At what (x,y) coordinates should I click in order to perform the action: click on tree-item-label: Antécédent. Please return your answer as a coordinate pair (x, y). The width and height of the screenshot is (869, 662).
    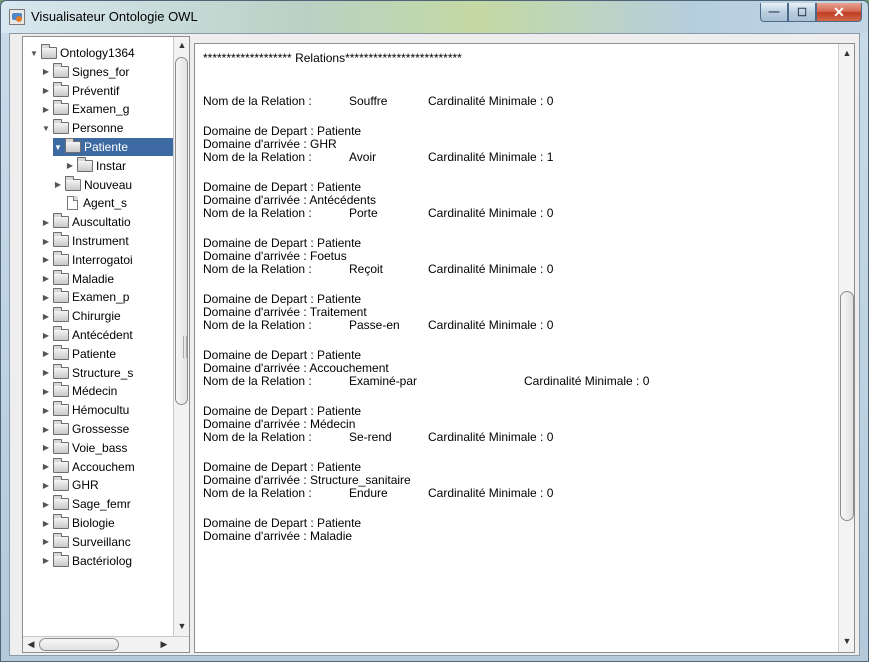
    Looking at the image, I should click on (102, 335).